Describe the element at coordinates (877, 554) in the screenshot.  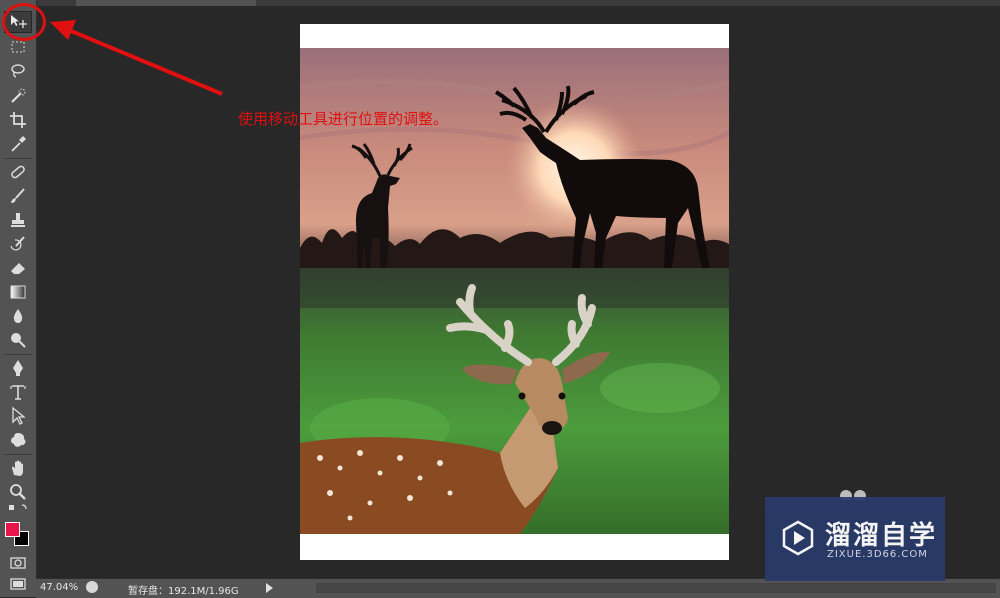
I see `watermark-subtitle: ZIXUE.3D66.COM` at that location.